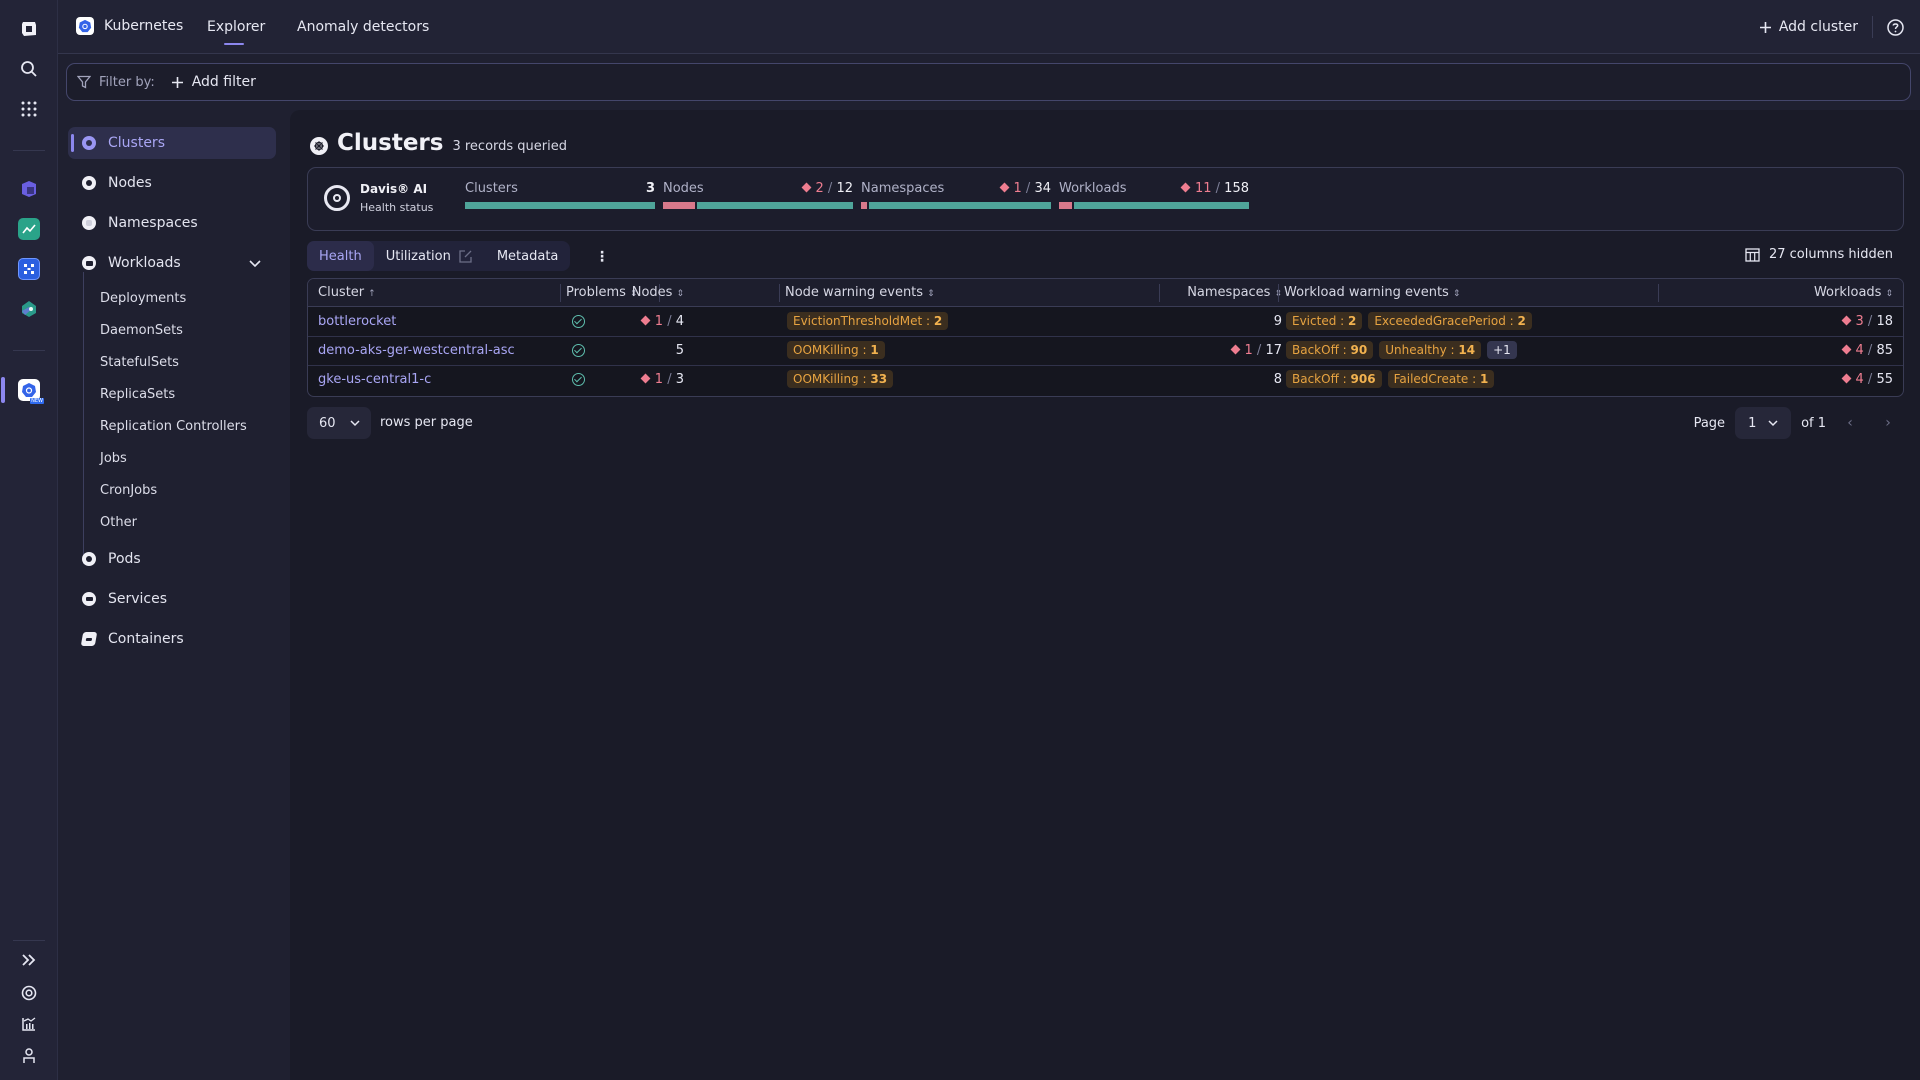  I want to click on workload-warning-events: Evicted : 2 ExceededGracePeriod : 2, so click(1412, 321).